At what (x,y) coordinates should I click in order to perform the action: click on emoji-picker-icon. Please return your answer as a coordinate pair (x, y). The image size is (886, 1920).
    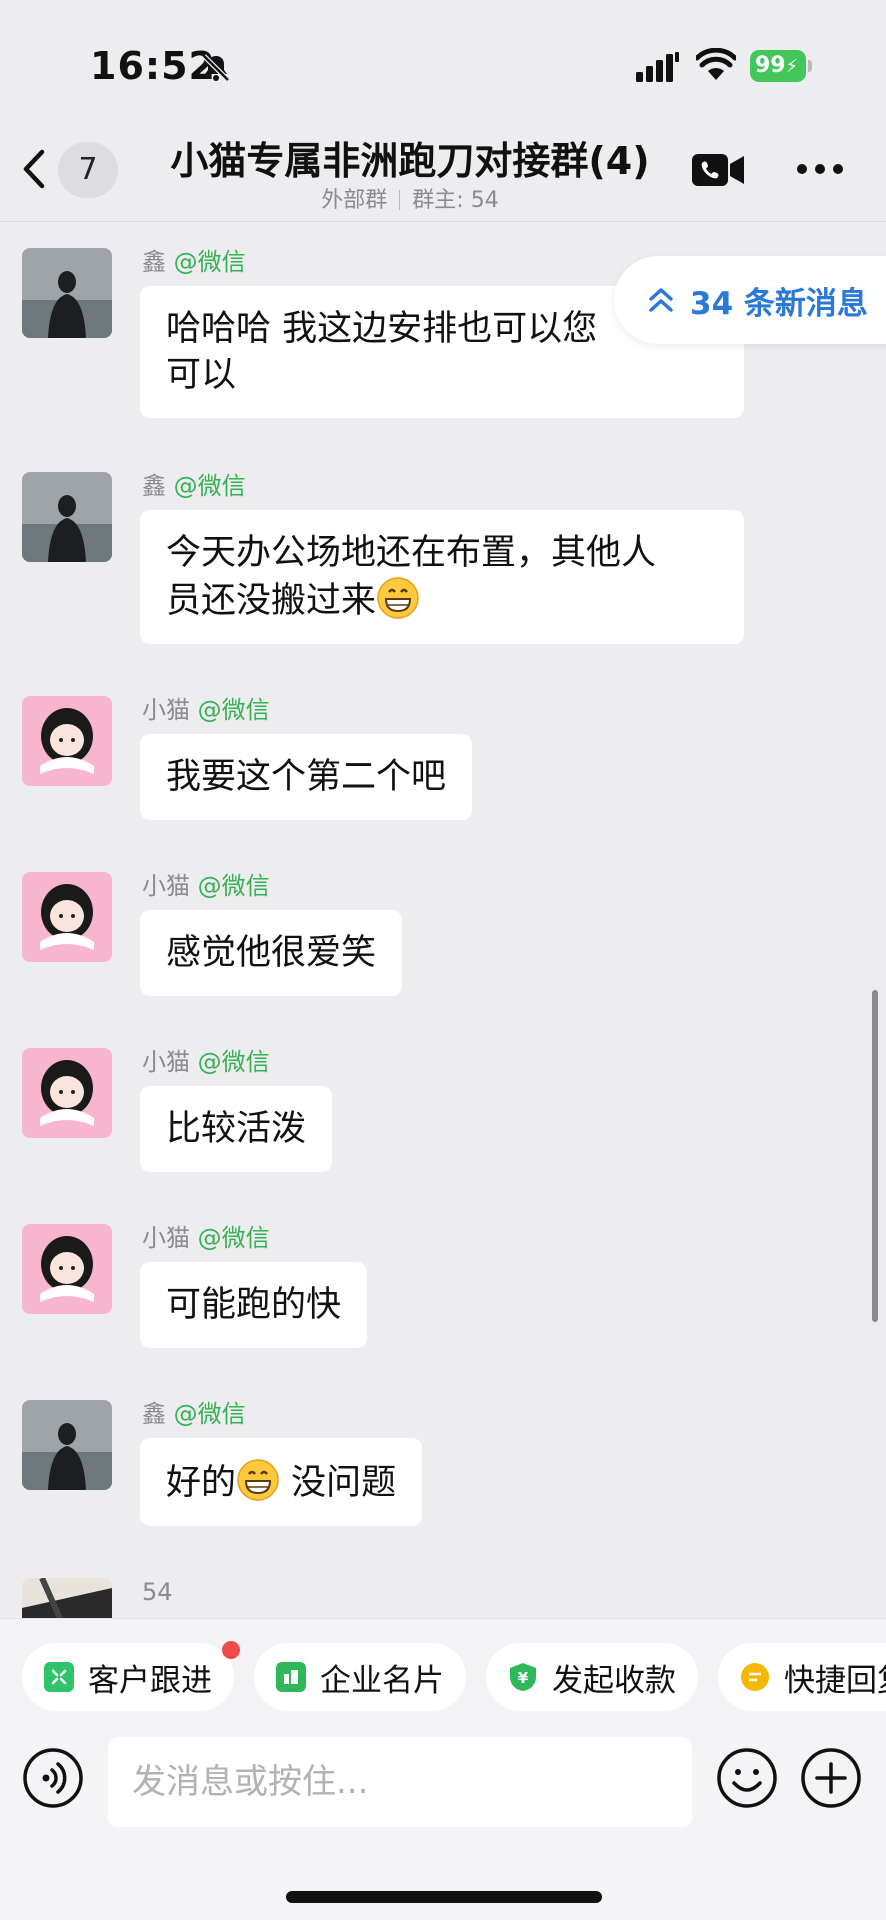
    Looking at the image, I should click on (747, 1778).